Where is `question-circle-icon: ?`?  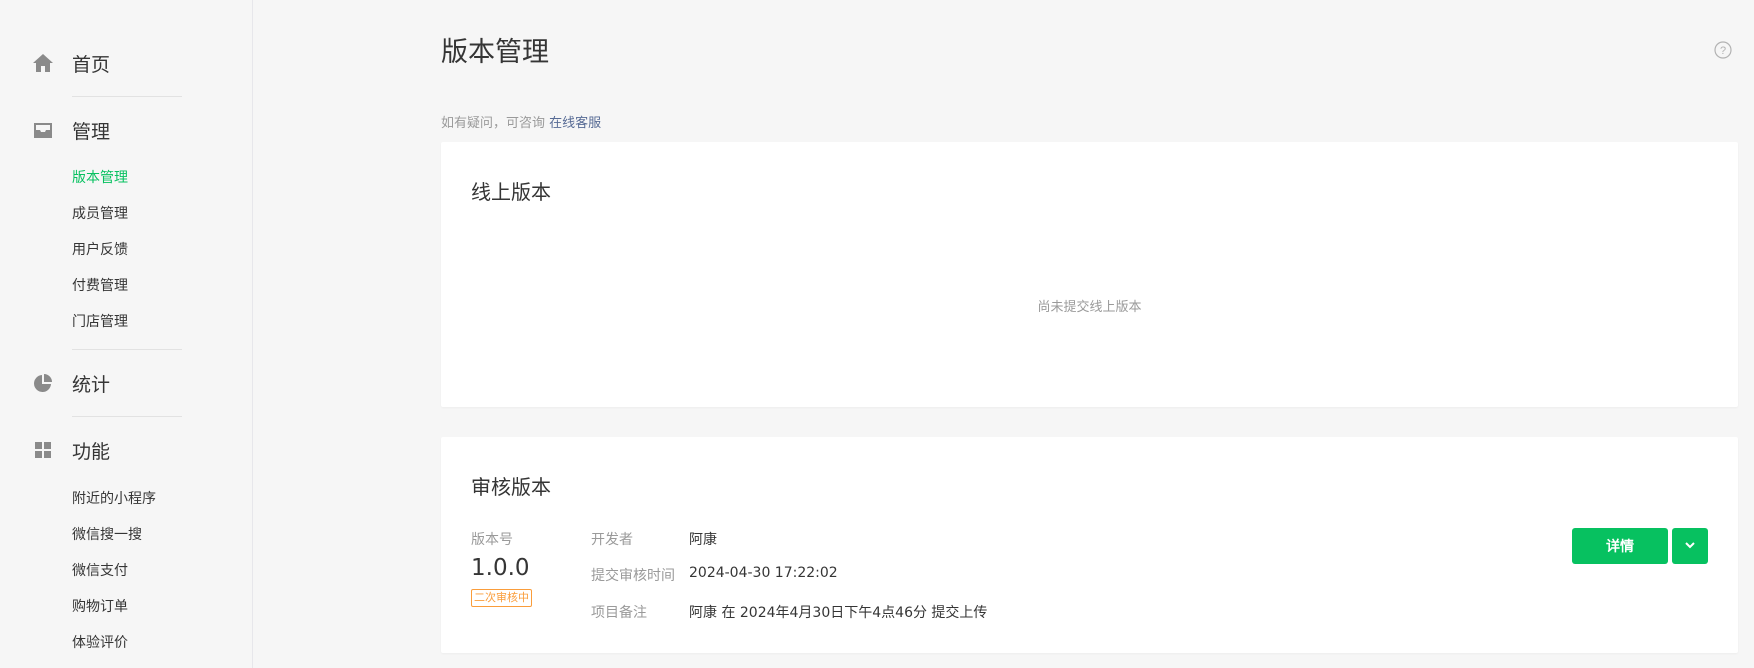
question-circle-icon: ? is located at coordinates (1723, 50).